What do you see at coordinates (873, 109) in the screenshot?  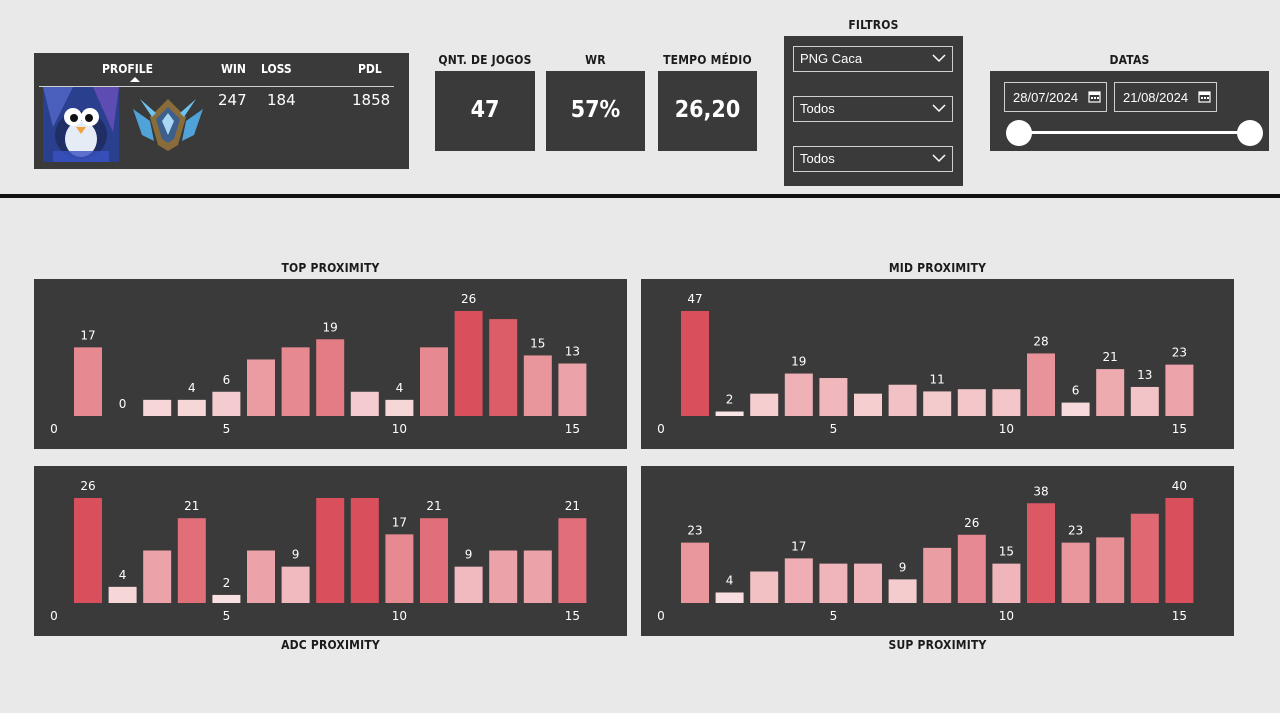 I see `filter-select-2: Todos` at bounding box center [873, 109].